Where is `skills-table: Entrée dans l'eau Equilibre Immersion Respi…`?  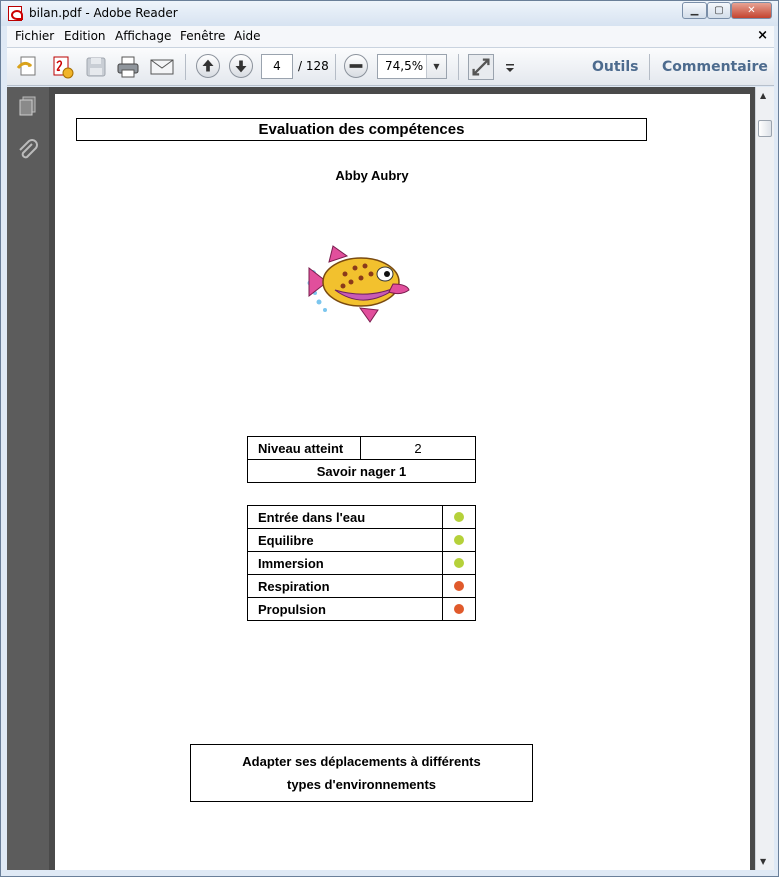 skills-table: Entrée dans l'eau Equilibre Immersion Respi… is located at coordinates (361, 563).